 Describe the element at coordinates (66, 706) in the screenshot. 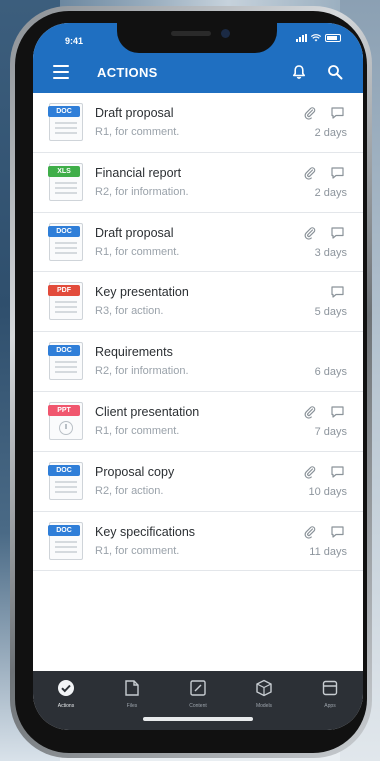

I see `nav-label: Actions` at that location.